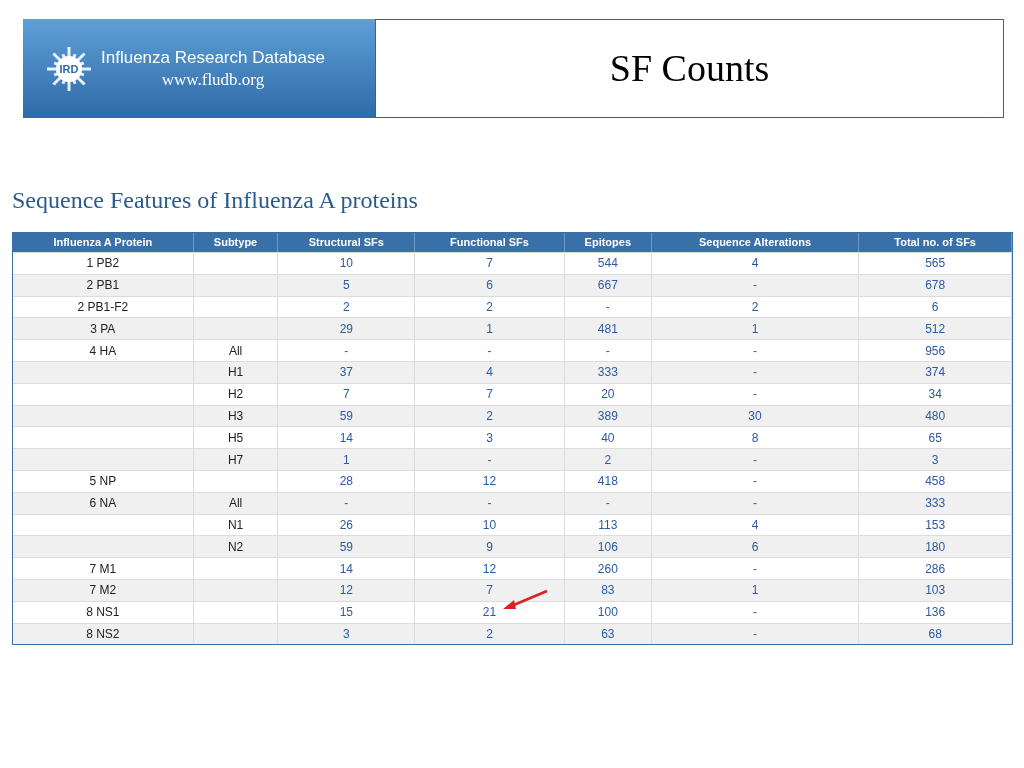  What do you see at coordinates (346, 286) in the screenshot?
I see `table-cell-text: 5` at bounding box center [346, 286].